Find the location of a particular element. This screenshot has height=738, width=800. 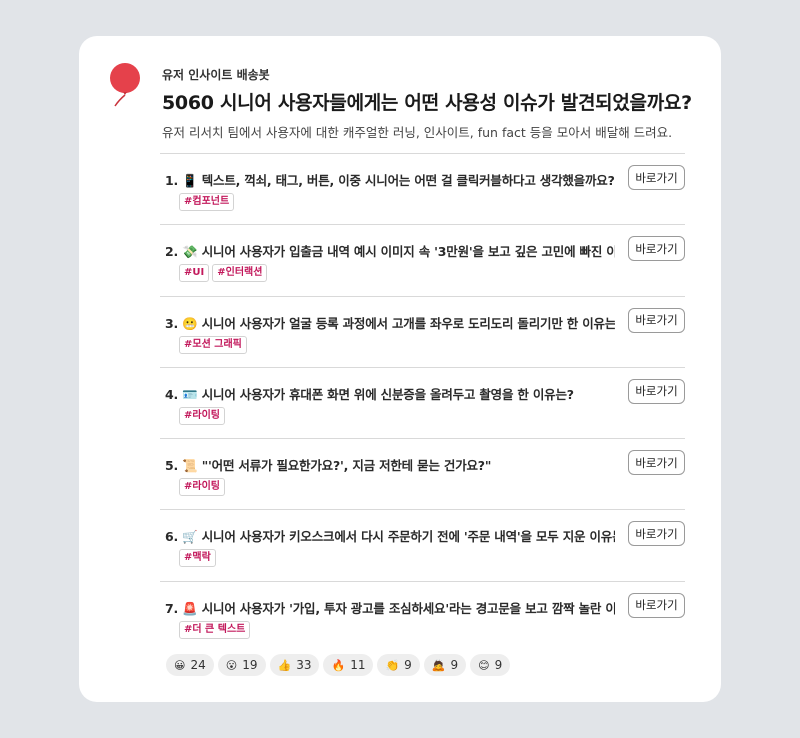

bowing-person-icon: 🙇 is located at coordinates (438, 665).